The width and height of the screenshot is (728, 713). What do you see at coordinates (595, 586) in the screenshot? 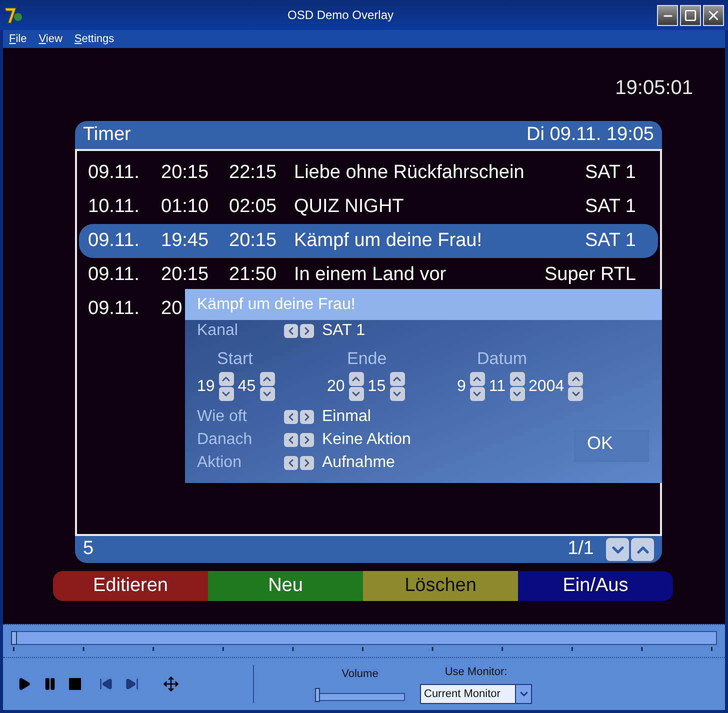
I see `function-key-button: Ein/Aus` at bounding box center [595, 586].